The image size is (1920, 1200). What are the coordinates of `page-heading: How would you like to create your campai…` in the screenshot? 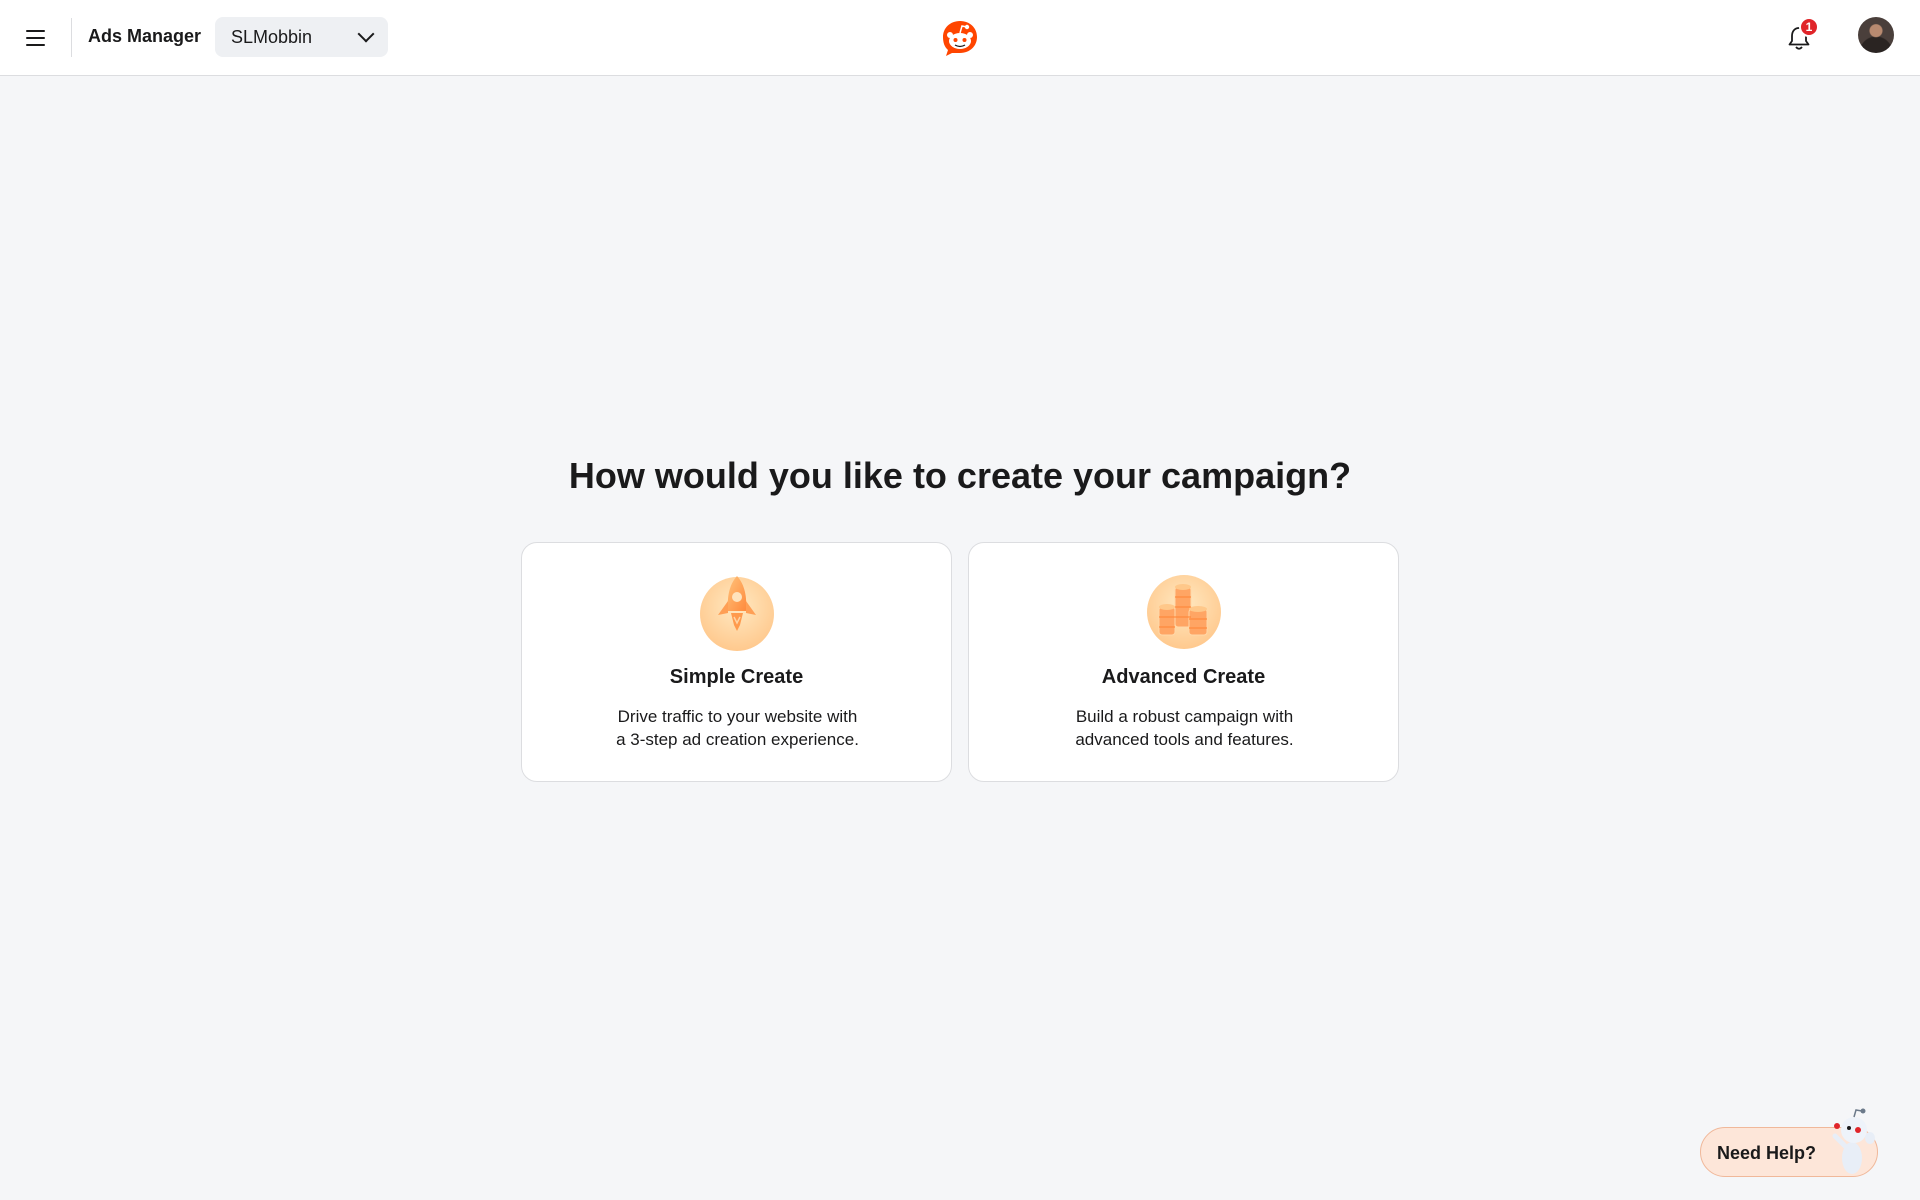 It's located at (960, 475).